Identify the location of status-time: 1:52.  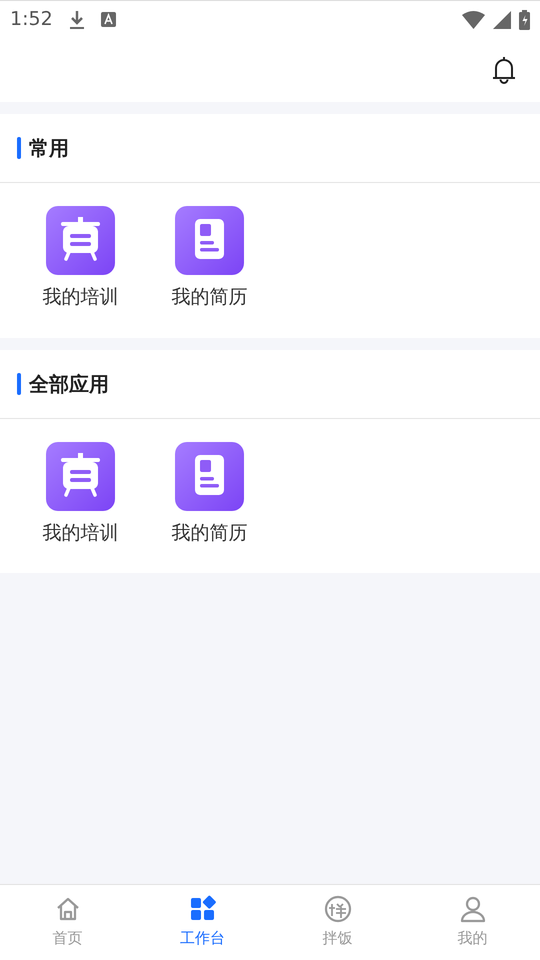
(31, 19).